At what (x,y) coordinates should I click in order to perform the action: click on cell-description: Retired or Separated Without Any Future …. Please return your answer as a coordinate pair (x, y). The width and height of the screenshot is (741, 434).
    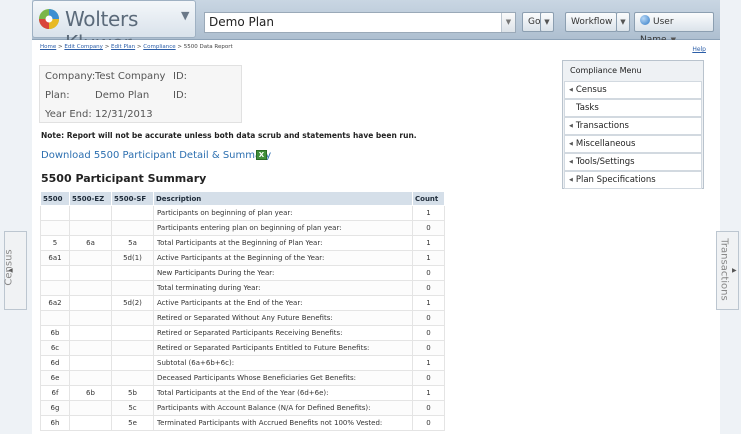
    Looking at the image, I should click on (283, 318).